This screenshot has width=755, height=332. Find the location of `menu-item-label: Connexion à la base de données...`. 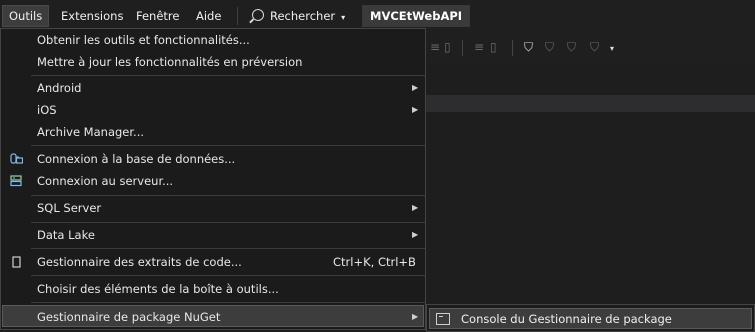

menu-item-label: Connexion à la base de données... is located at coordinates (136, 159).